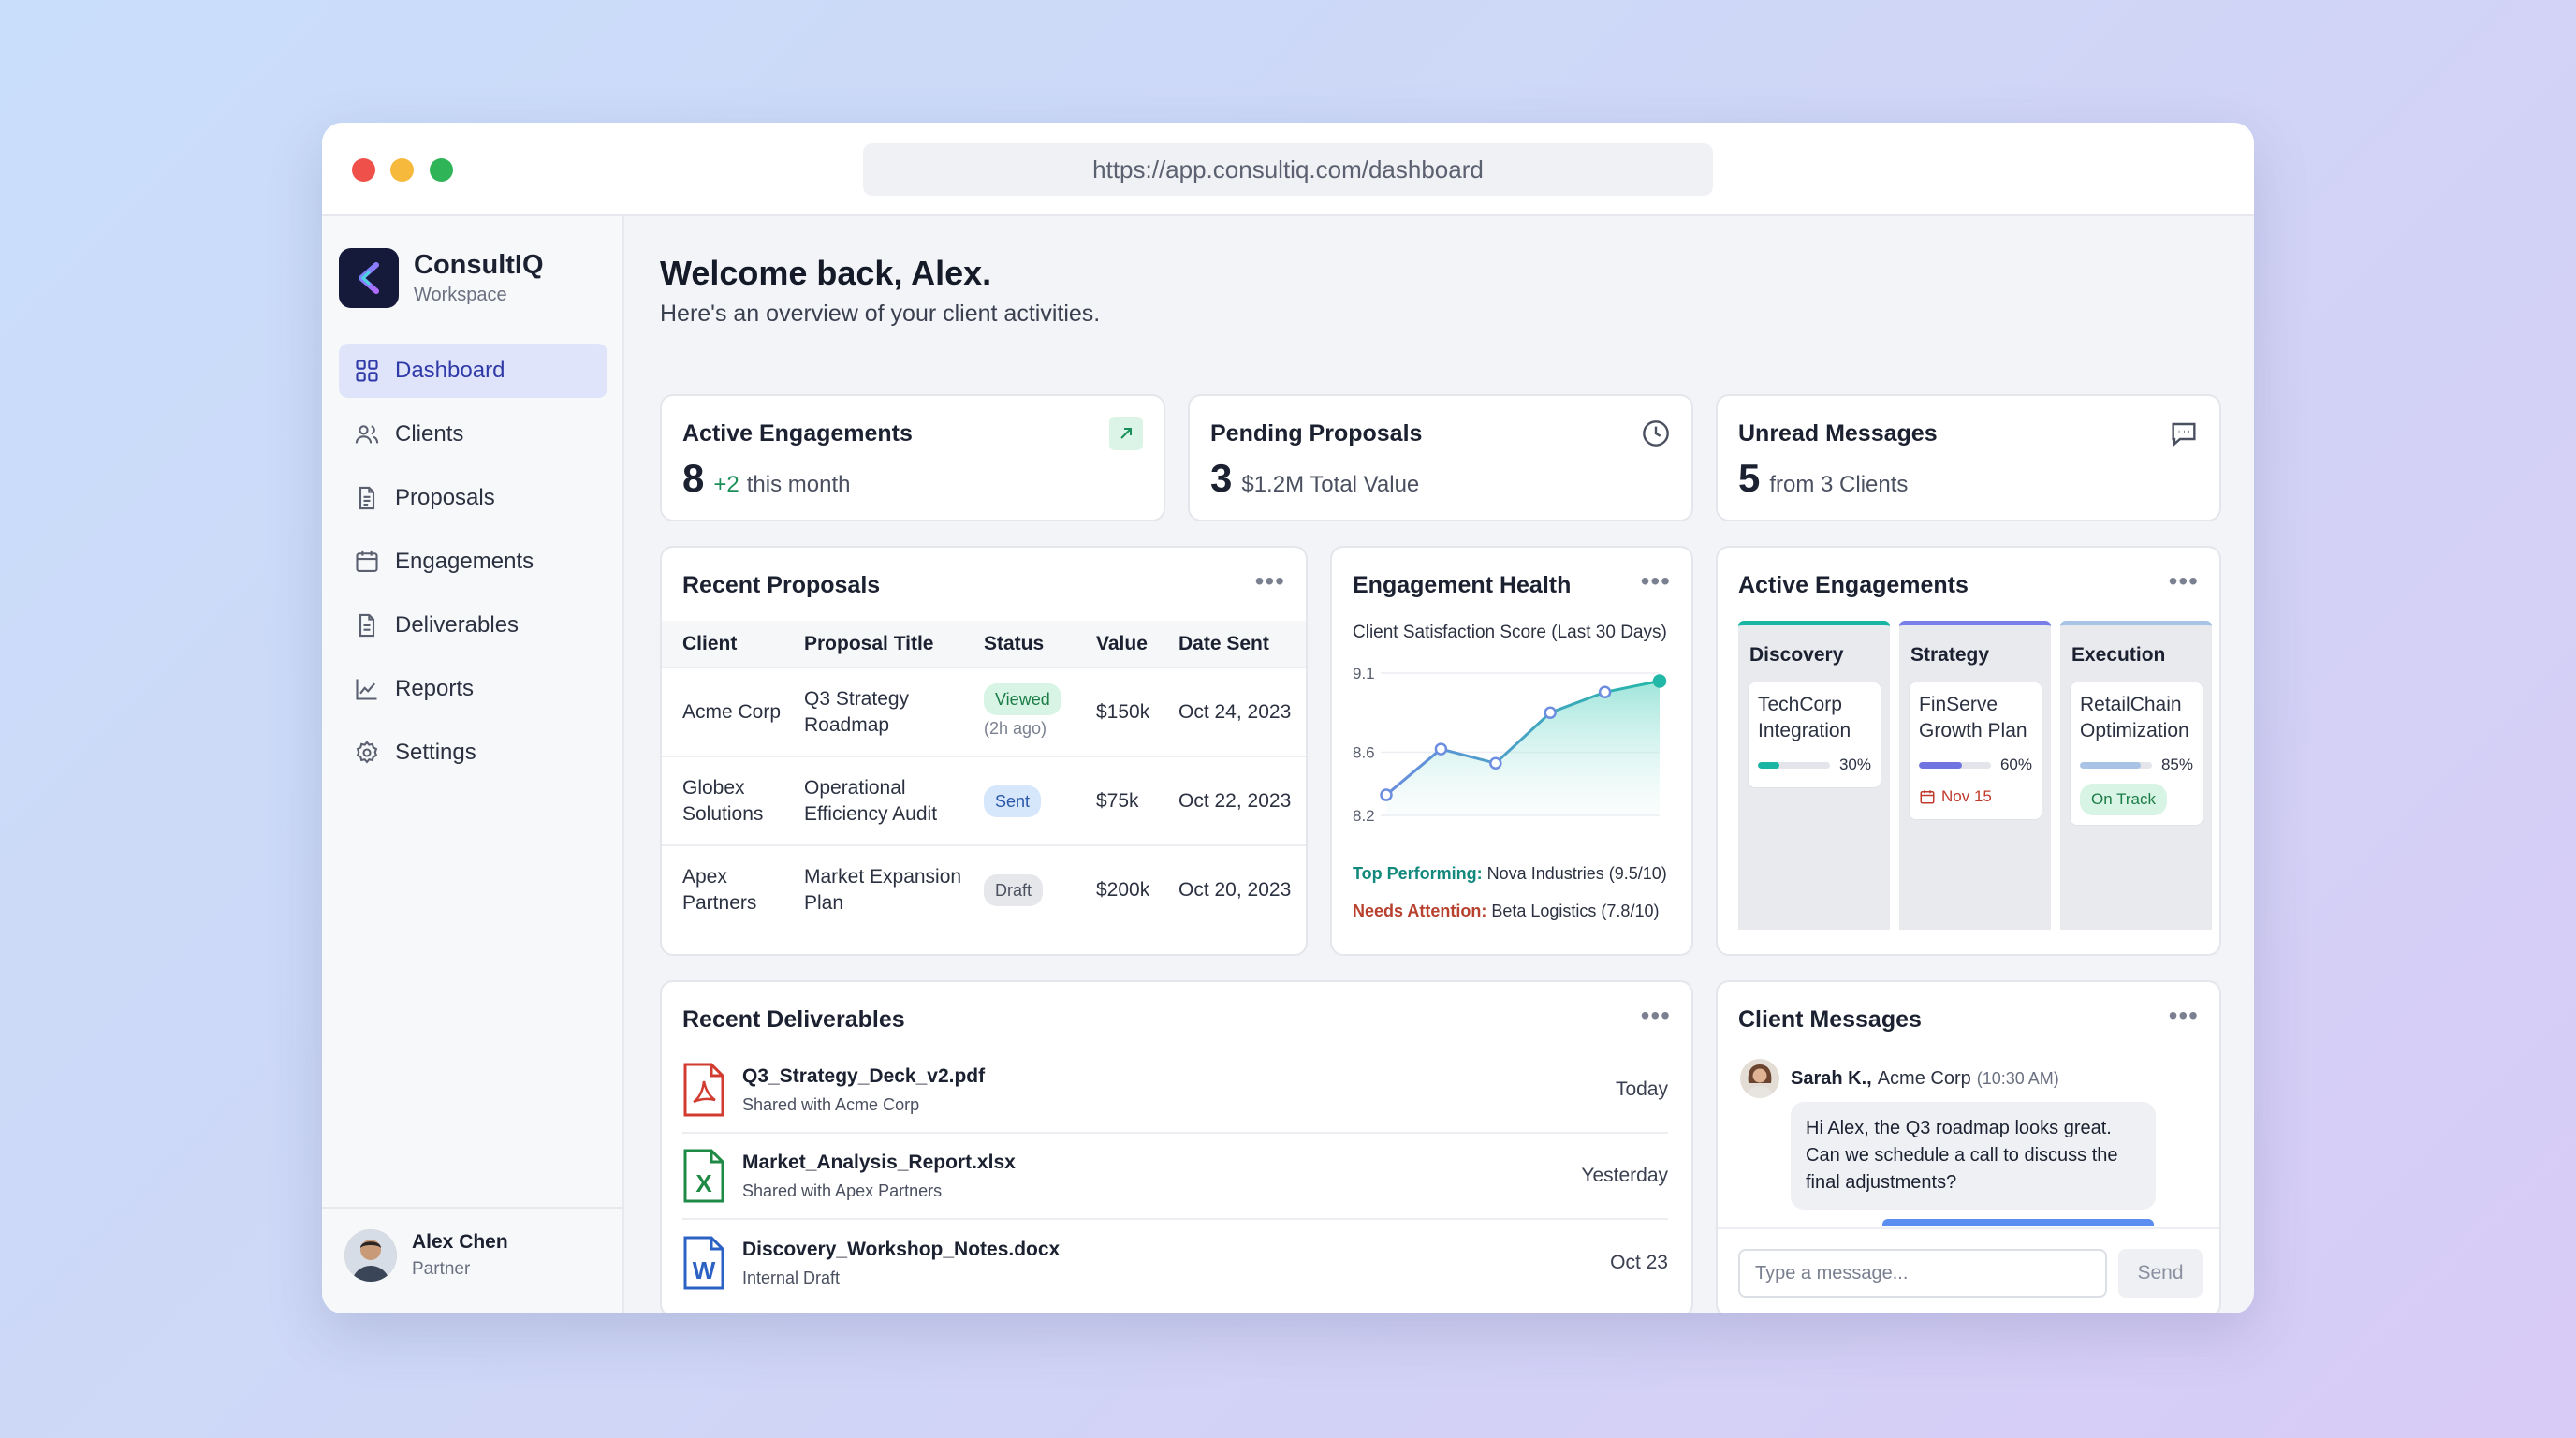  I want to click on column-header: Client, so click(722, 644).